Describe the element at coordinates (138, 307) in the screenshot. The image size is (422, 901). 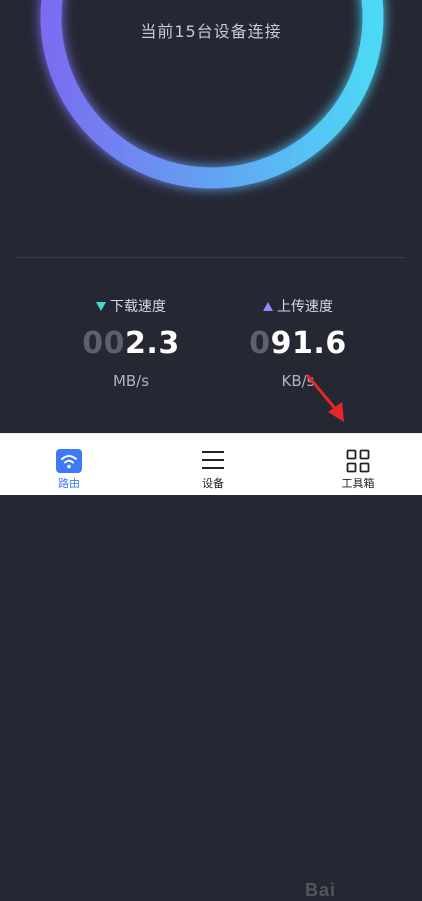
I see `download-label-text: 下载速度` at that location.